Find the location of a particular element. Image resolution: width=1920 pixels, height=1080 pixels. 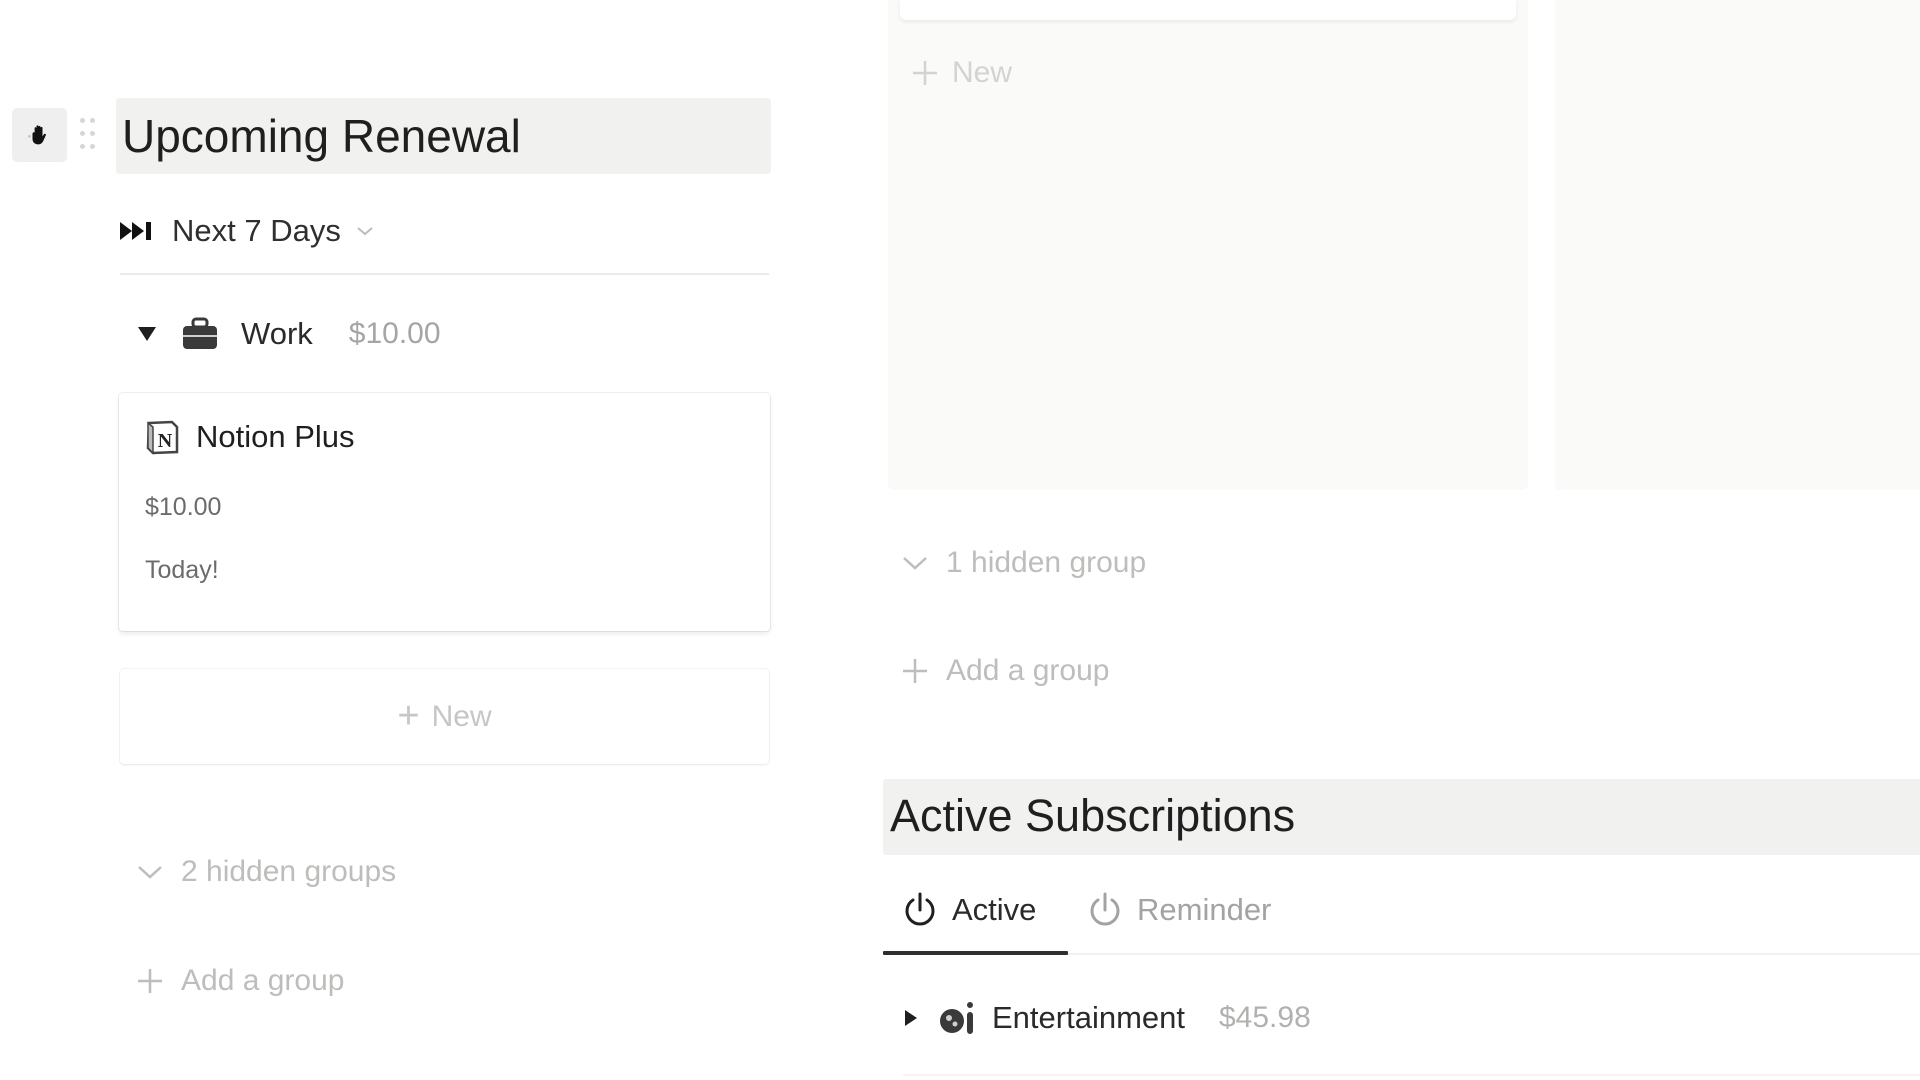

briefcase-icon is located at coordinates (200, 333).